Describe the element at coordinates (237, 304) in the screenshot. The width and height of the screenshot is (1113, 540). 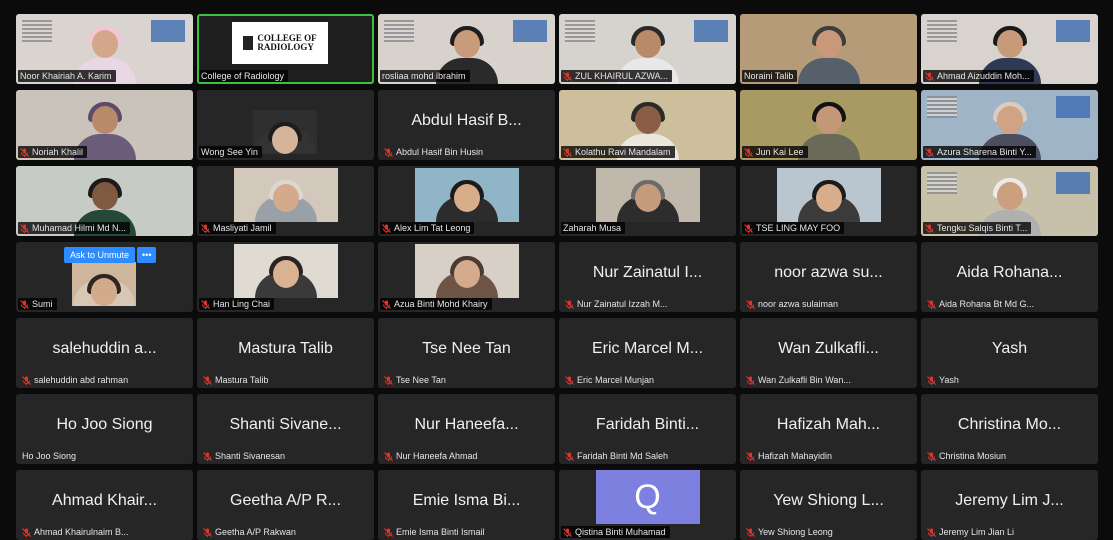
I see `participant-name-label: Han Ling Chai` at that location.